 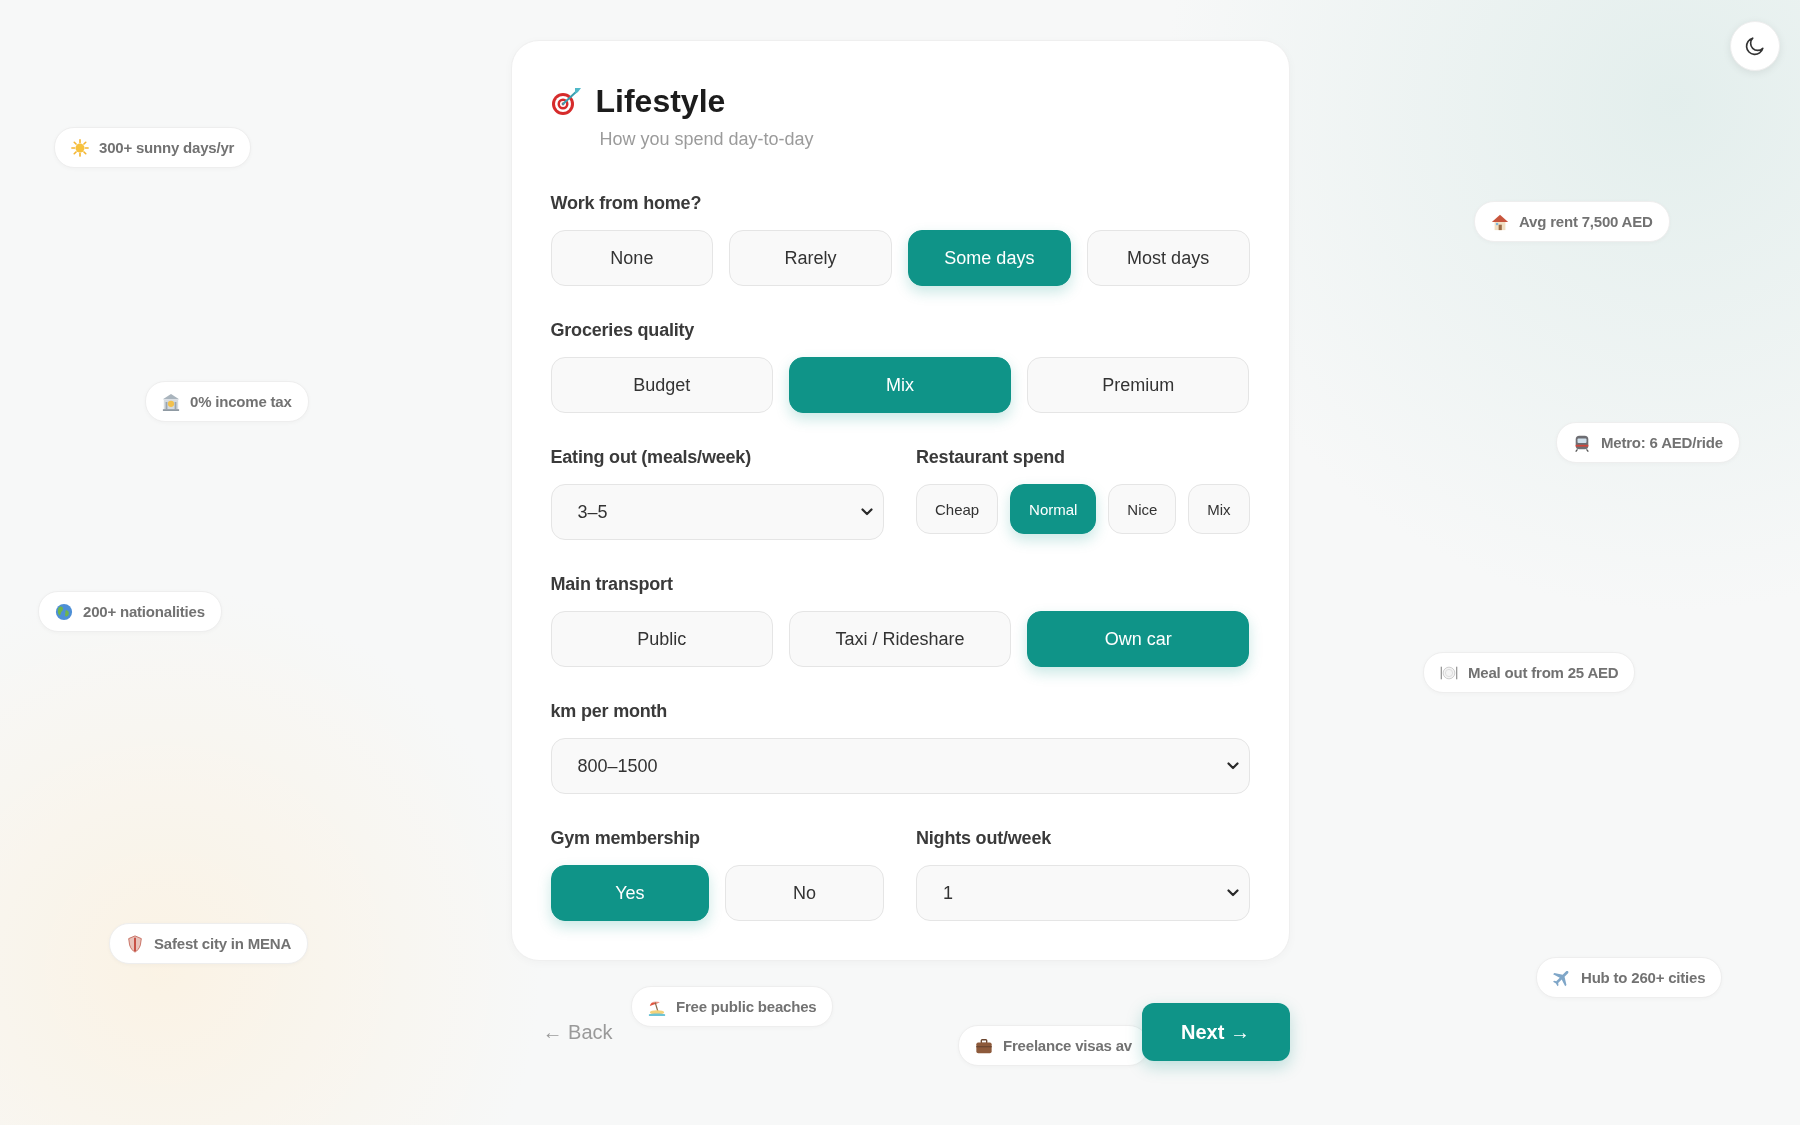 What do you see at coordinates (241, 401) in the screenshot?
I see `fact-text: 0% income tax` at bounding box center [241, 401].